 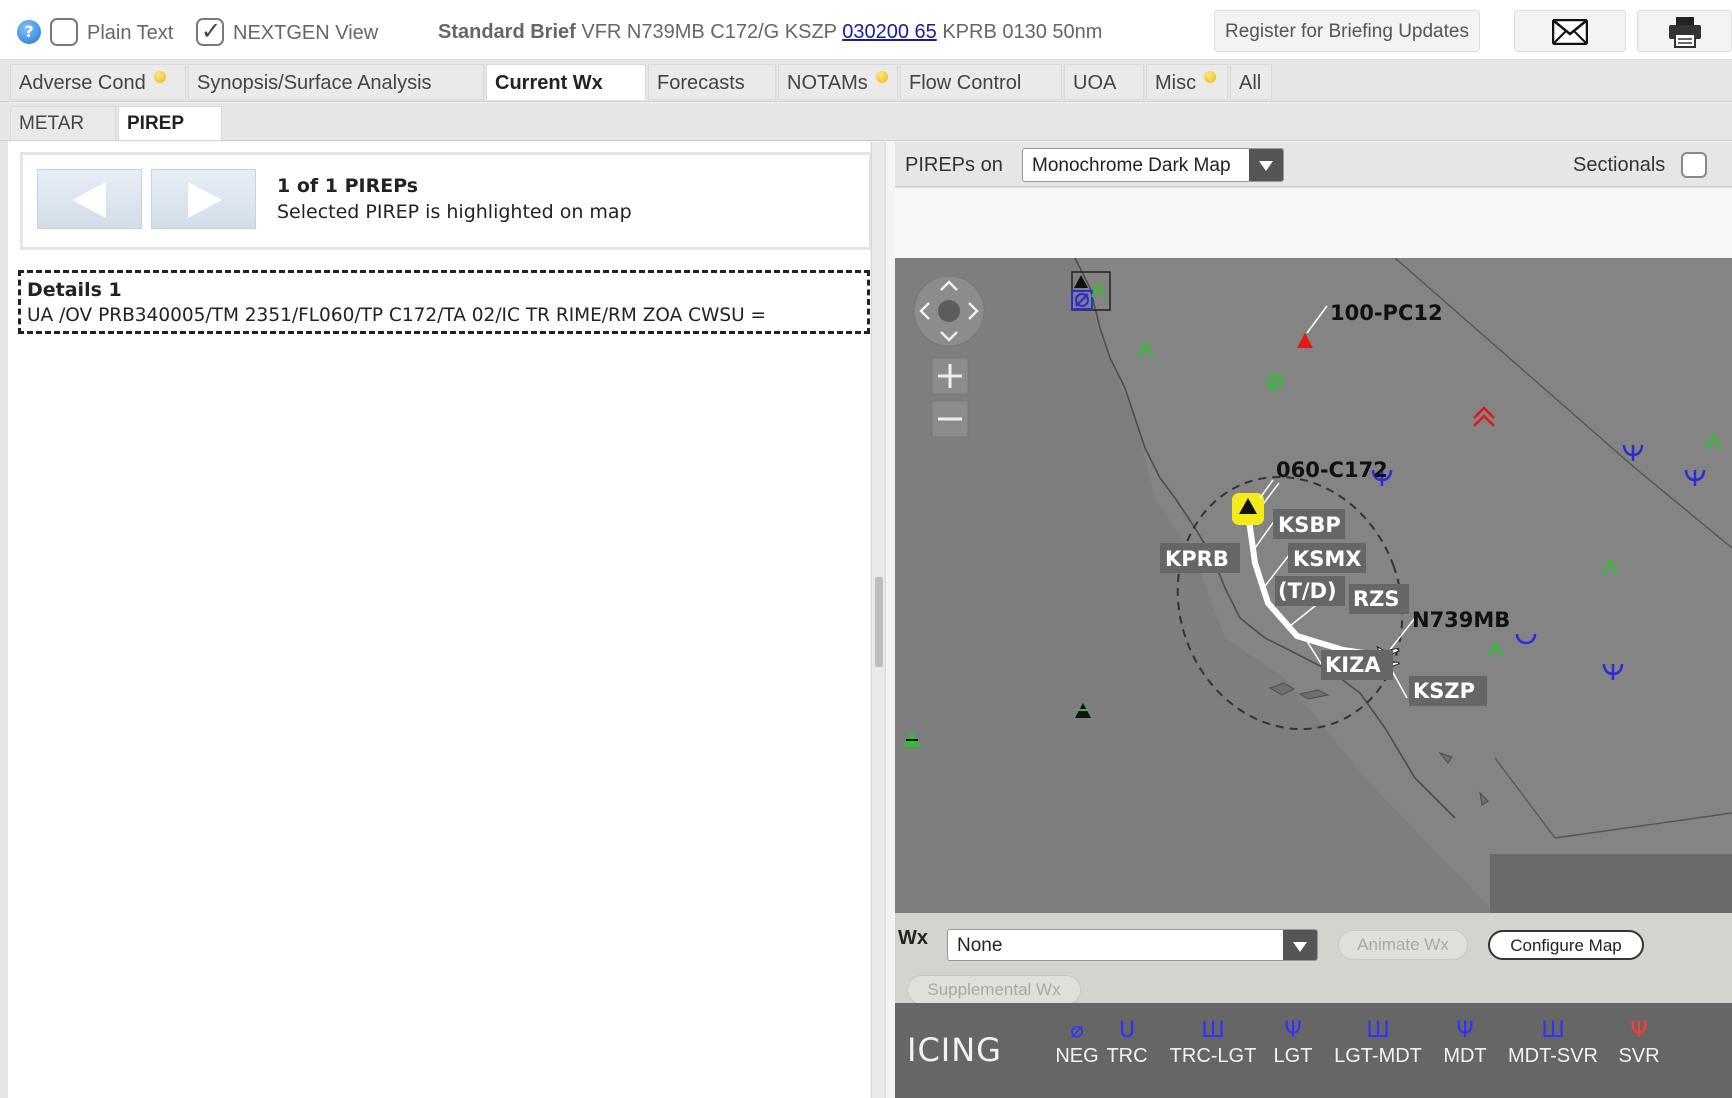 I want to click on legend-mdt: Ψ MDT, so click(x=1465, y=1043).